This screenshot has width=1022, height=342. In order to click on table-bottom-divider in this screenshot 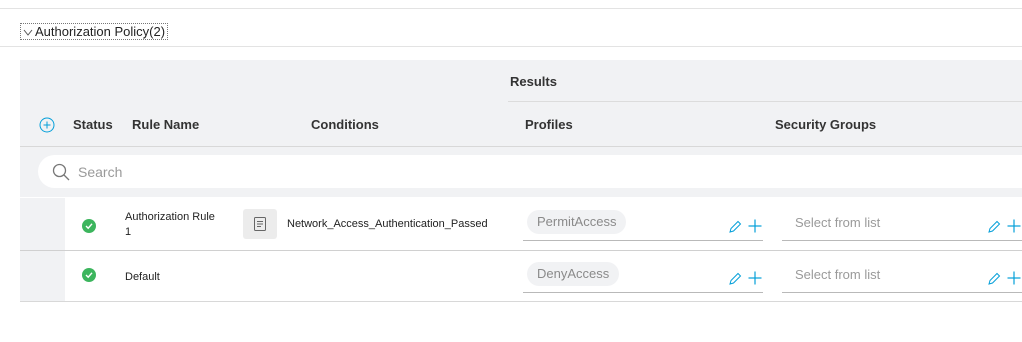, I will do `click(521, 301)`.